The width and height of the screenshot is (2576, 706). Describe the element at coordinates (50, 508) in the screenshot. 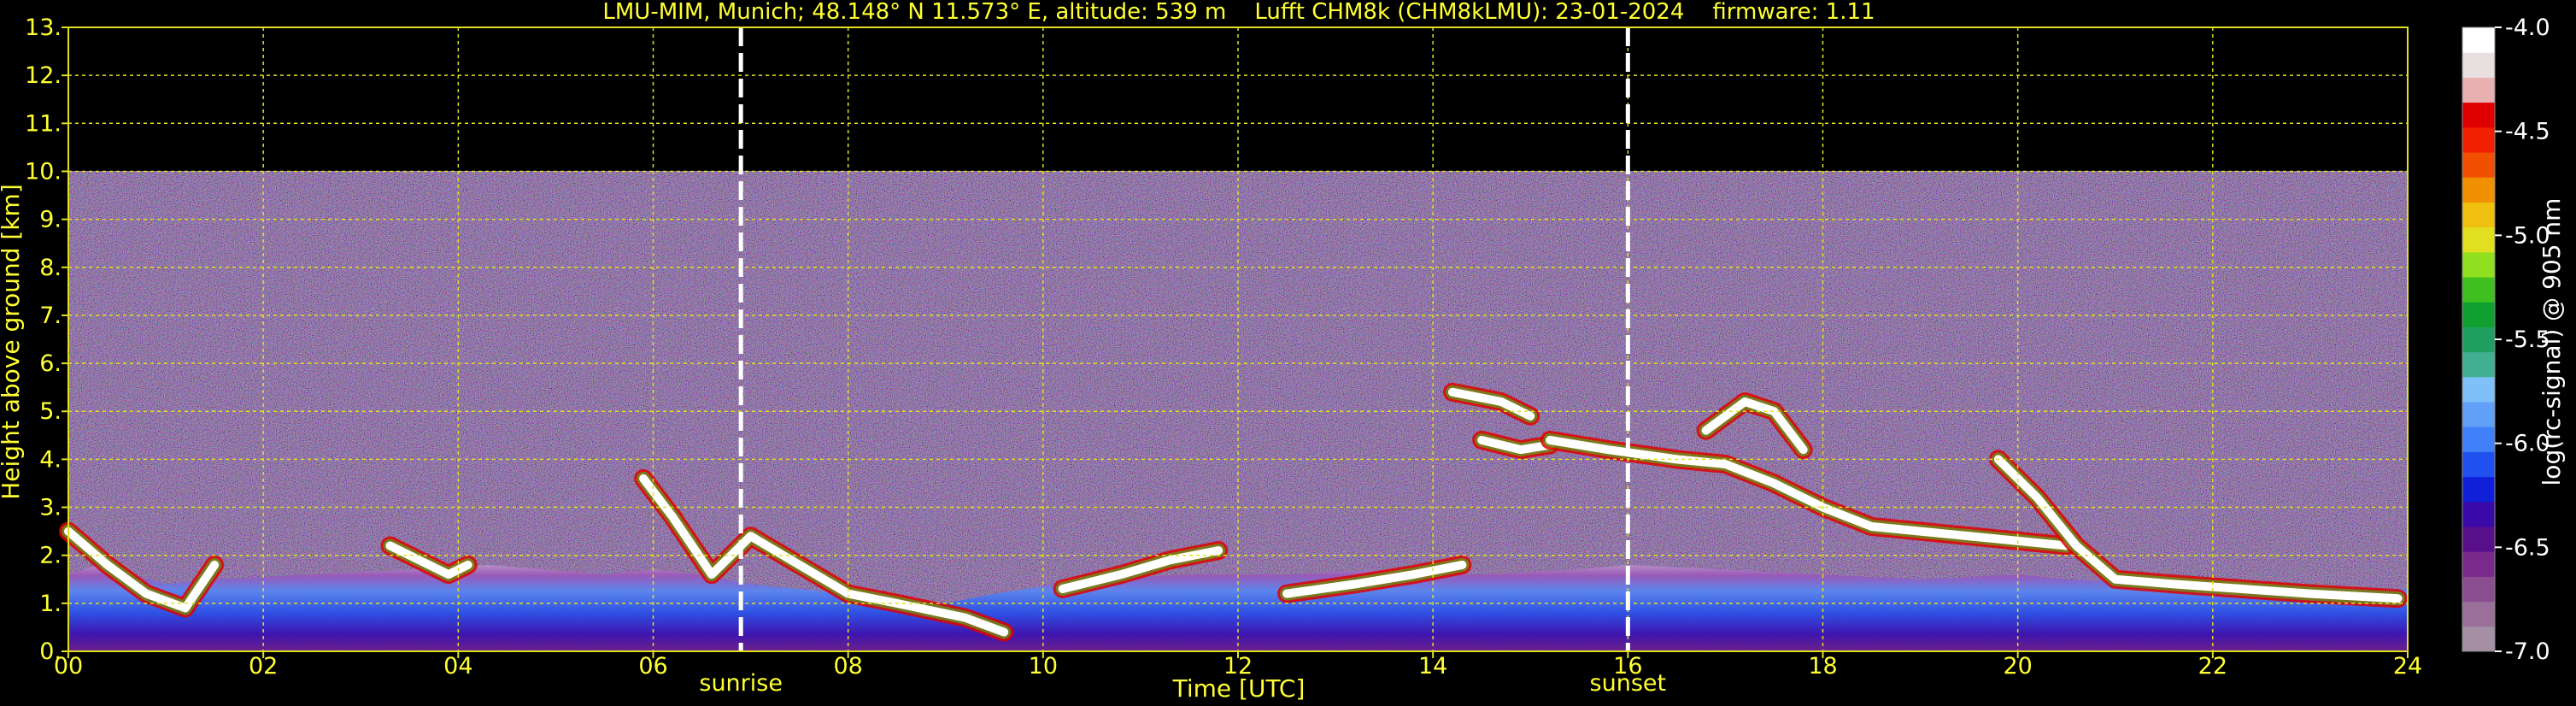

I see `y-tick-label: 3.` at that location.